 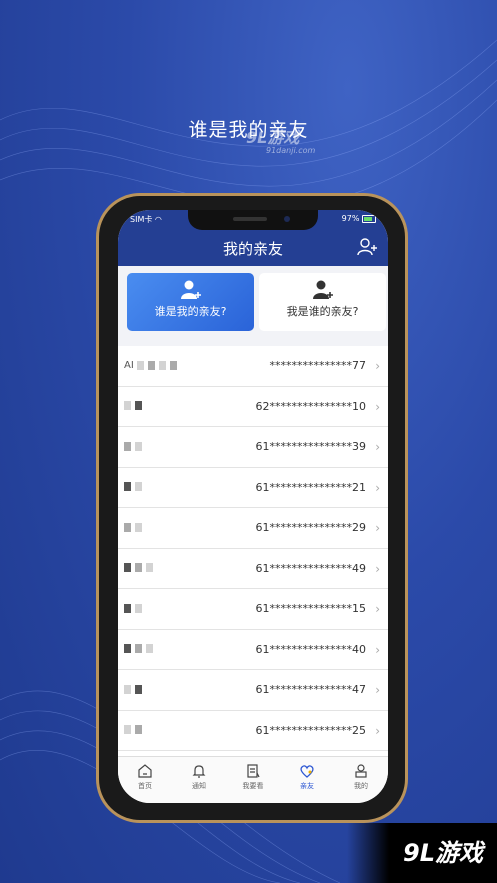 What do you see at coordinates (369, 218) in the screenshot?
I see `battery-icon` at bounding box center [369, 218].